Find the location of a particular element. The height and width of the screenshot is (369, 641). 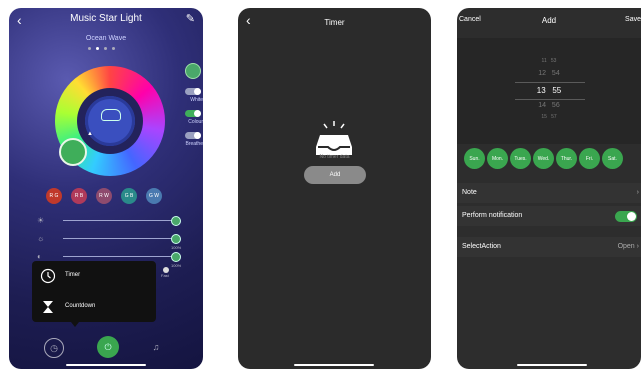

empty-tray-icon is located at coordinates (334, 138).